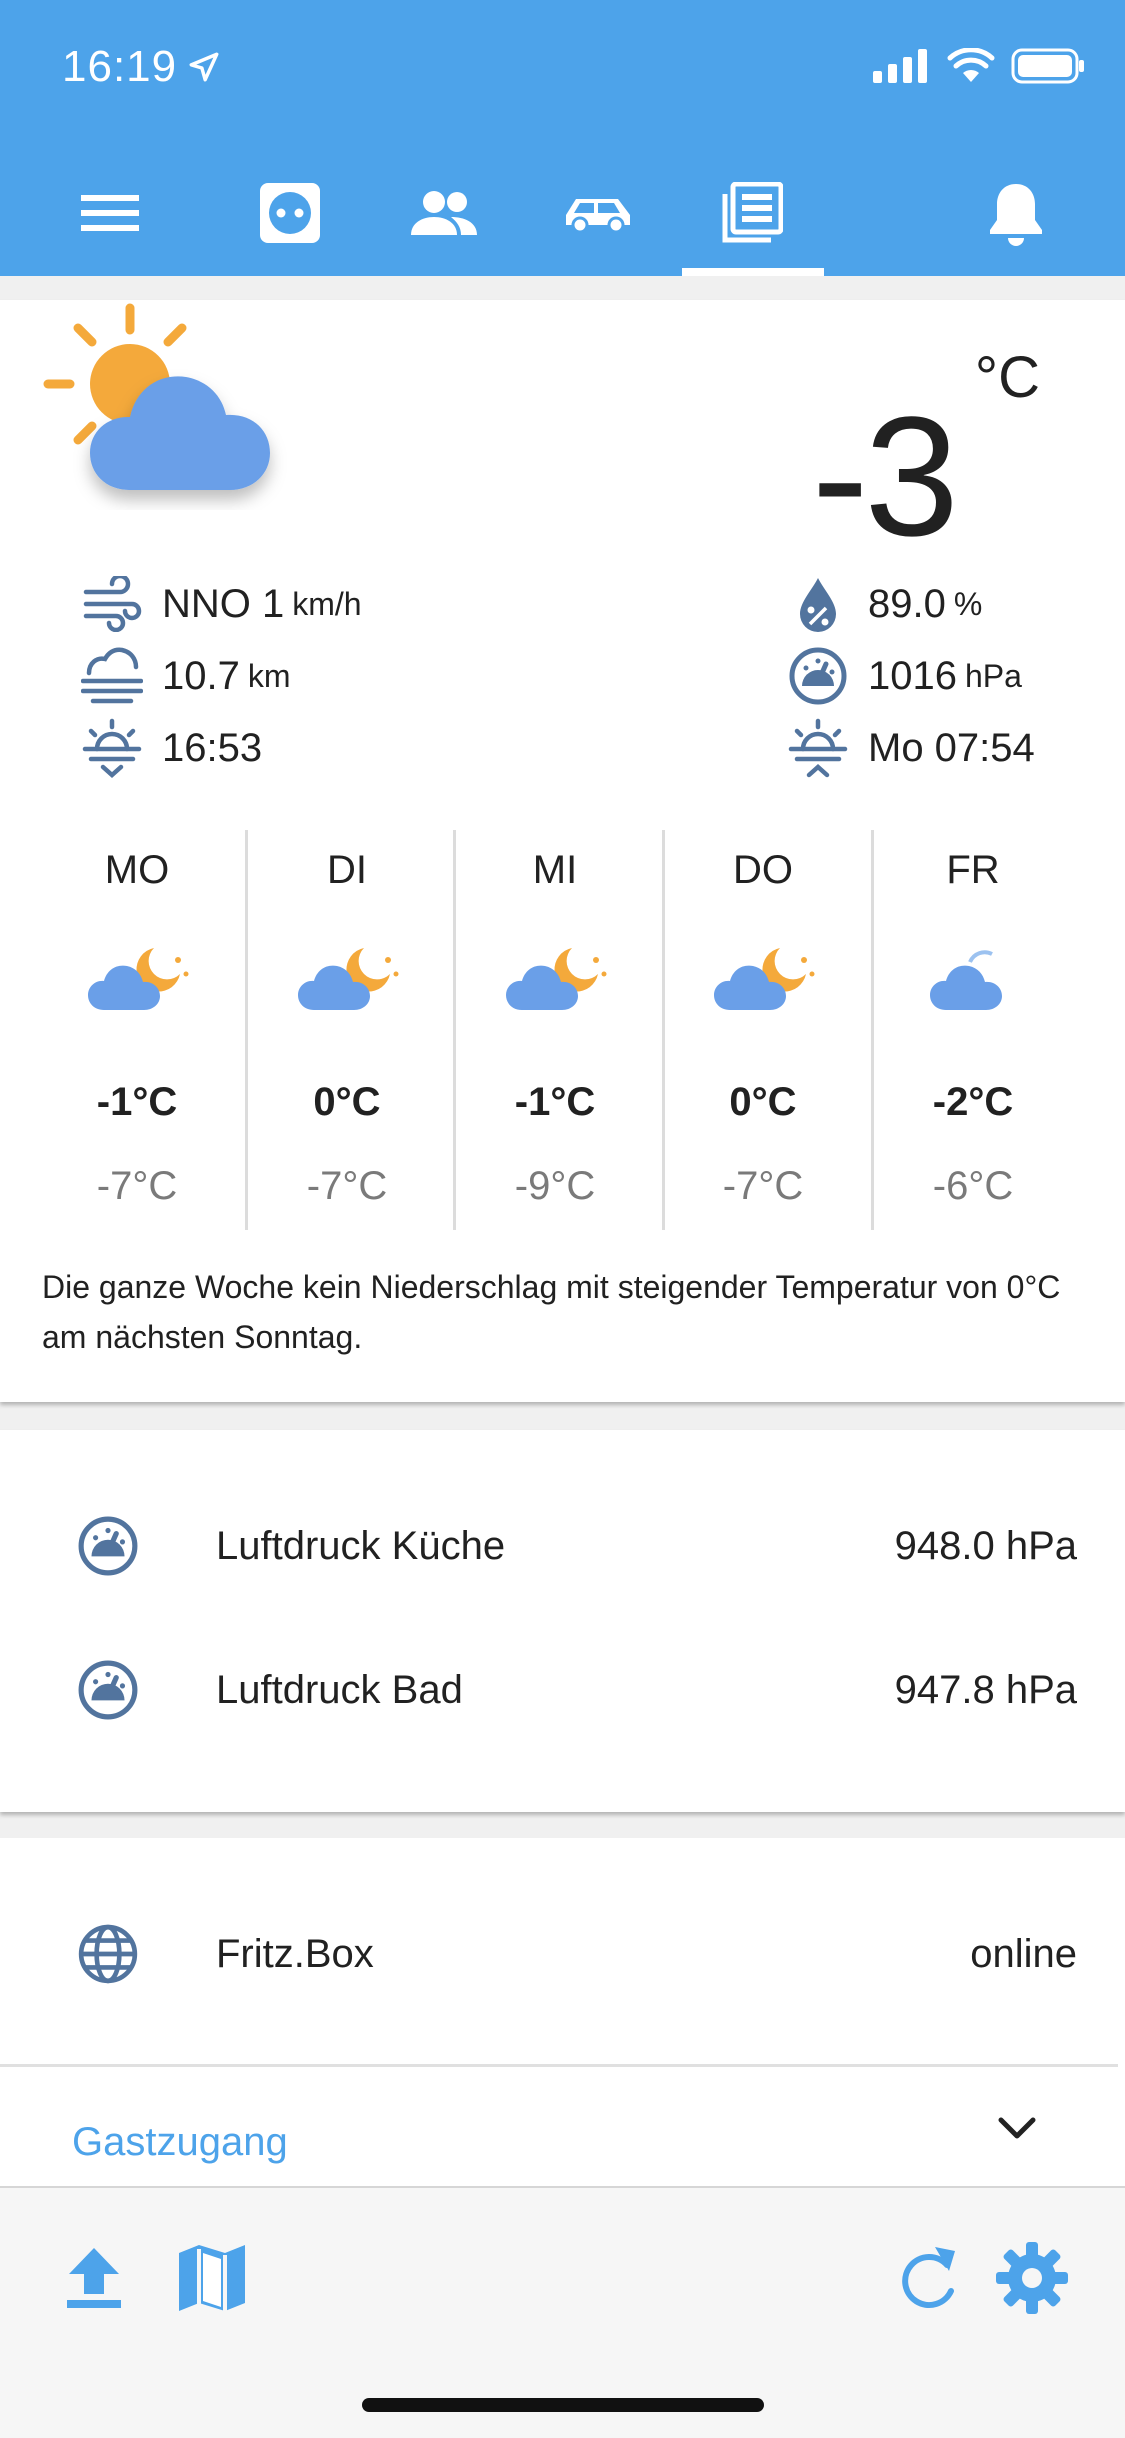 The width and height of the screenshot is (1125, 2438). What do you see at coordinates (555, 1030) in the screenshot?
I see `forecast-day: MI -1°C -9°C` at bounding box center [555, 1030].